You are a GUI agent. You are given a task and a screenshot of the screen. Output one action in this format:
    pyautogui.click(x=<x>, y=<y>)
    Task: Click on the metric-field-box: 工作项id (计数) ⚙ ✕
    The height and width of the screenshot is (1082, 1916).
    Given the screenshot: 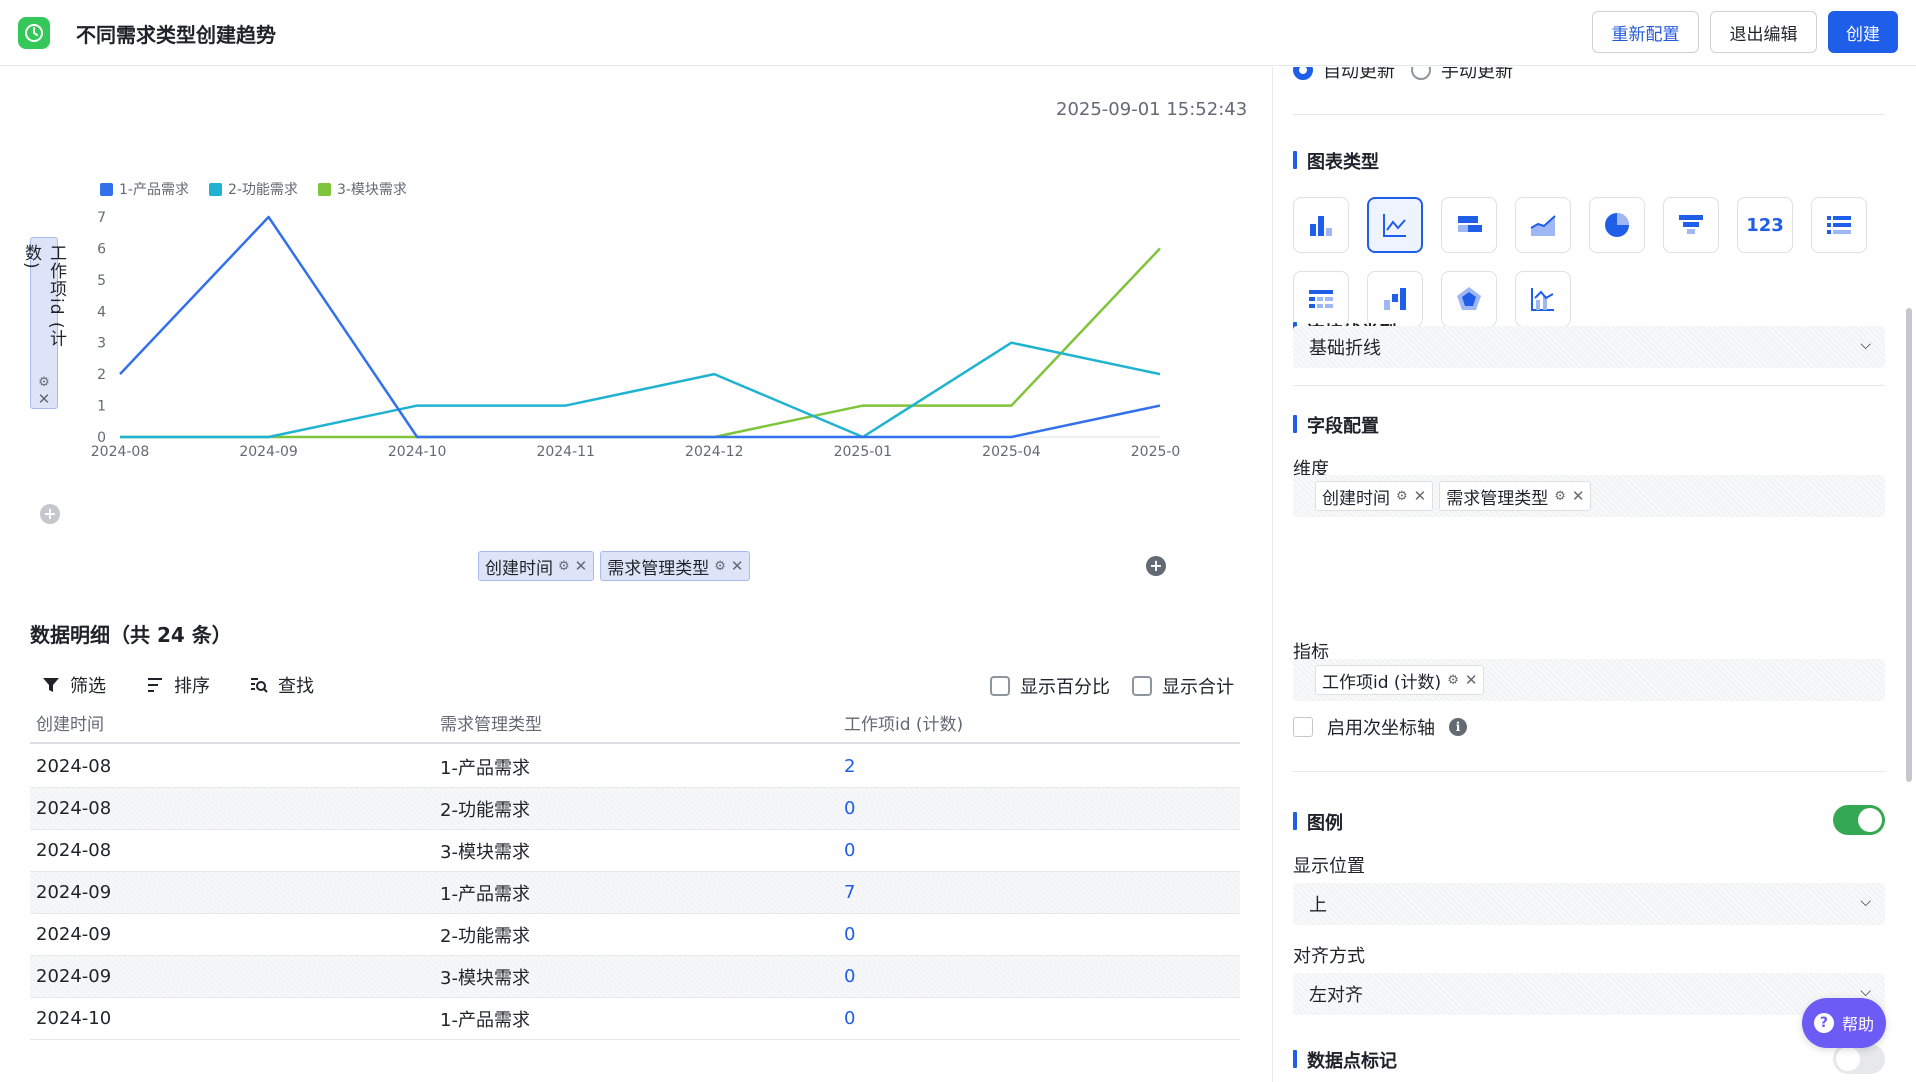 What is the action you would take?
    pyautogui.click(x=1589, y=680)
    